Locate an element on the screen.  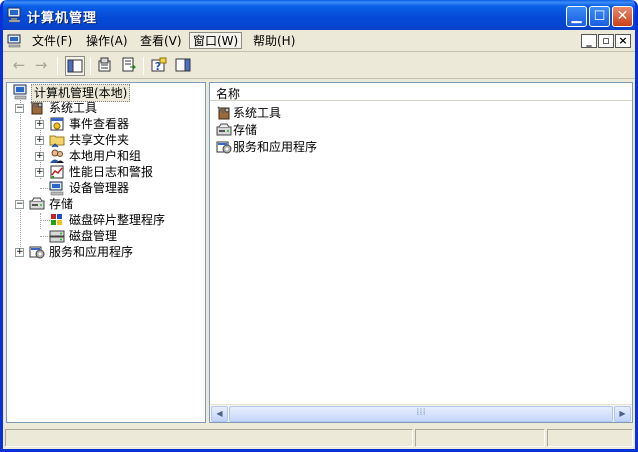
menu-action: 操作(A) is located at coordinates (107, 41).